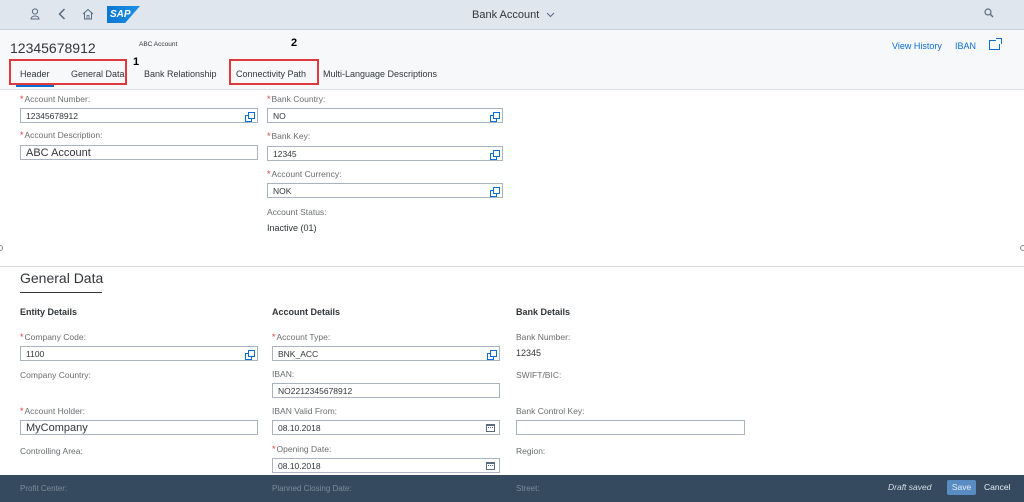 The height and width of the screenshot is (502, 1024). Describe the element at coordinates (303, 337) in the screenshot. I see `account-type-label-text: Account Type:` at that location.